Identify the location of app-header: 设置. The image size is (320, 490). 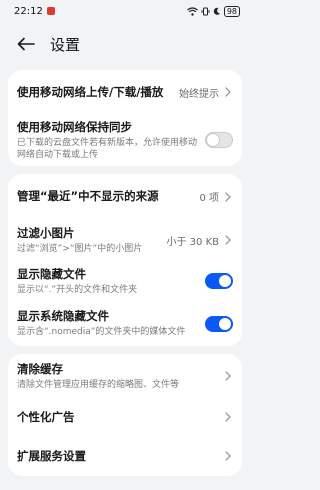
(125, 44).